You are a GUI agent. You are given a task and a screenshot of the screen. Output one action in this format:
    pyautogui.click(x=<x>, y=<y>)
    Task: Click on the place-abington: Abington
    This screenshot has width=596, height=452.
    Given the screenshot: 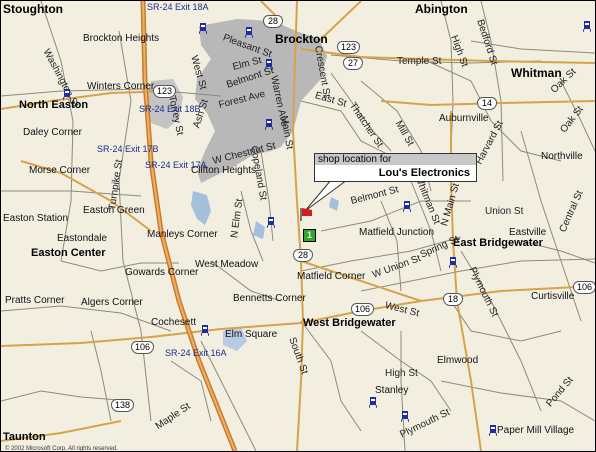 What is the action you would take?
    pyautogui.click(x=441, y=9)
    